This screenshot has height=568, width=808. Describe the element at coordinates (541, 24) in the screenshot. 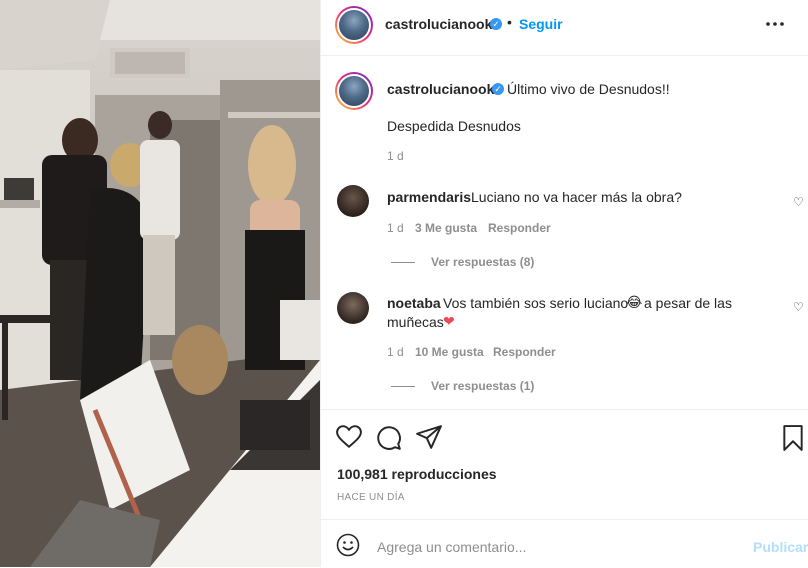

I see `follow-button: Seguir` at that location.